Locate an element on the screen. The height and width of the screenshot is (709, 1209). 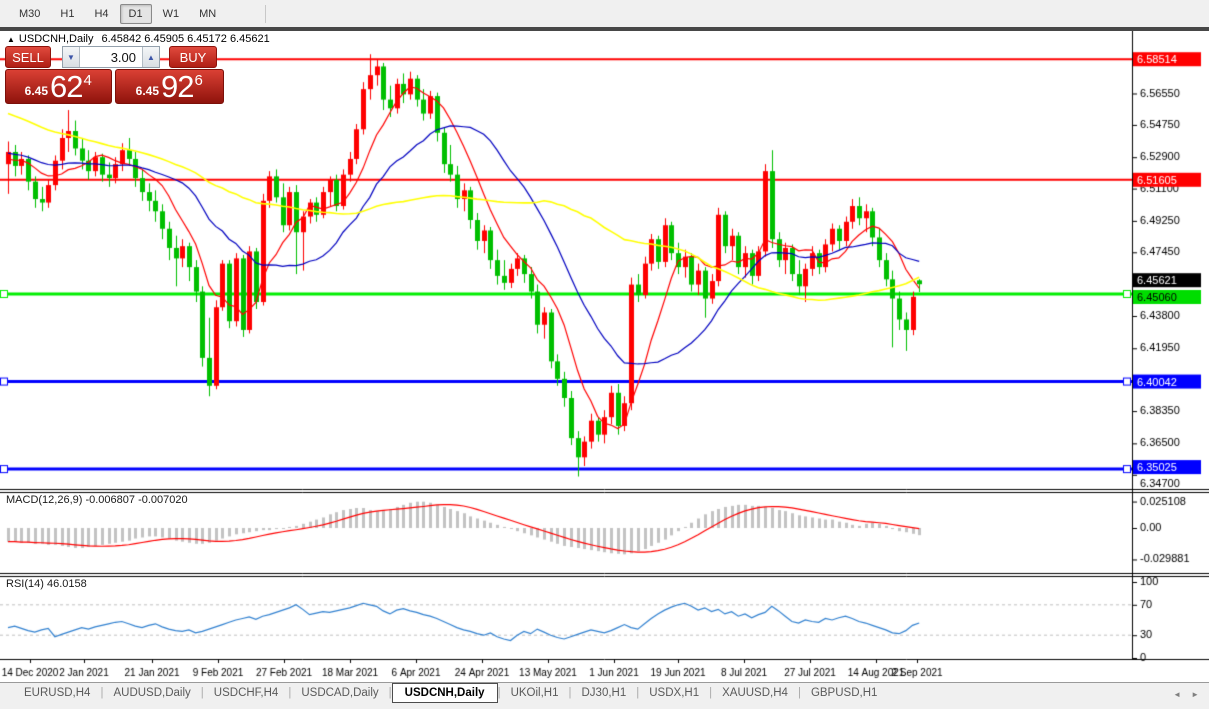
timeframe-button-w1: W1 is located at coordinates (171, 14).